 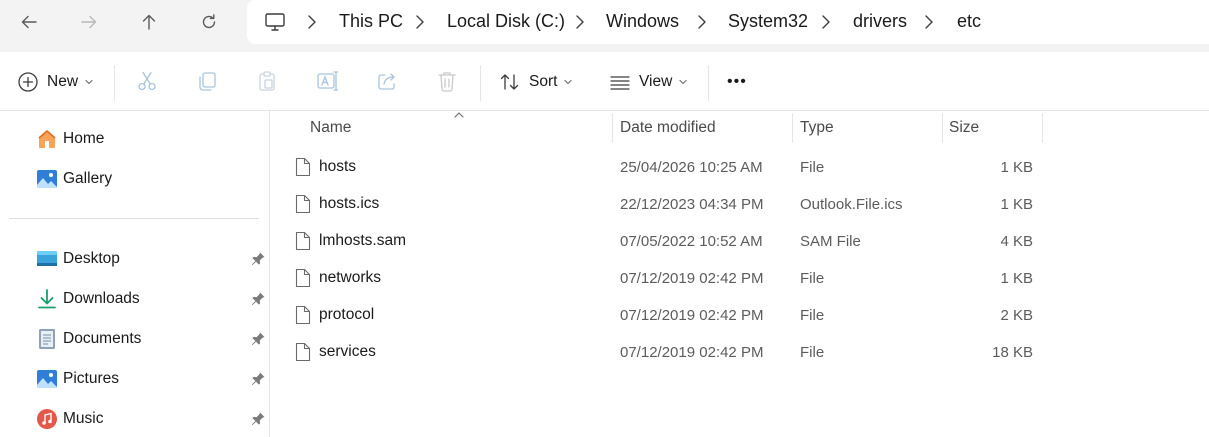 What do you see at coordinates (642, 21) in the screenshot?
I see `breadcrumb-windows: Windows` at bounding box center [642, 21].